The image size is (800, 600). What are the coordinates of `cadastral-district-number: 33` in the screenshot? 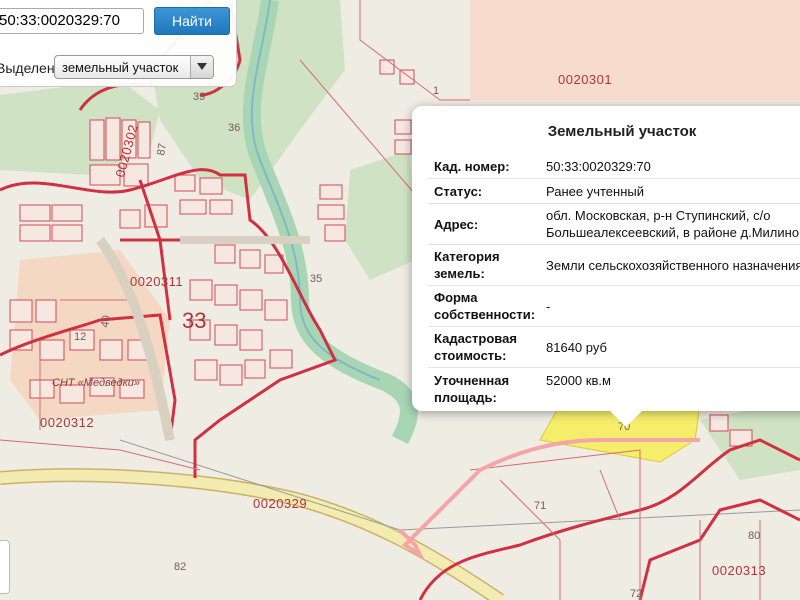 It's located at (194, 320).